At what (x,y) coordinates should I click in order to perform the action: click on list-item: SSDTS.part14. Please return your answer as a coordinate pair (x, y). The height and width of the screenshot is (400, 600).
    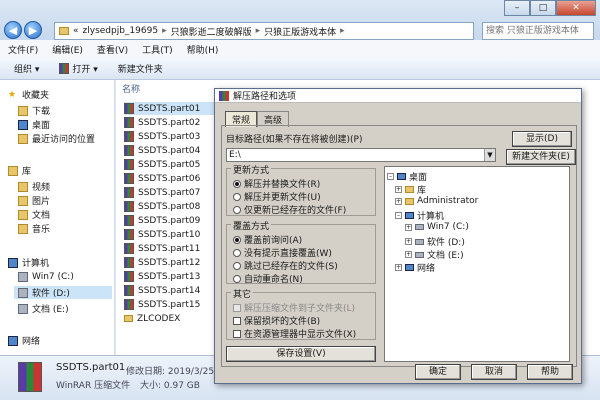
    Looking at the image, I should click on (162, 290).